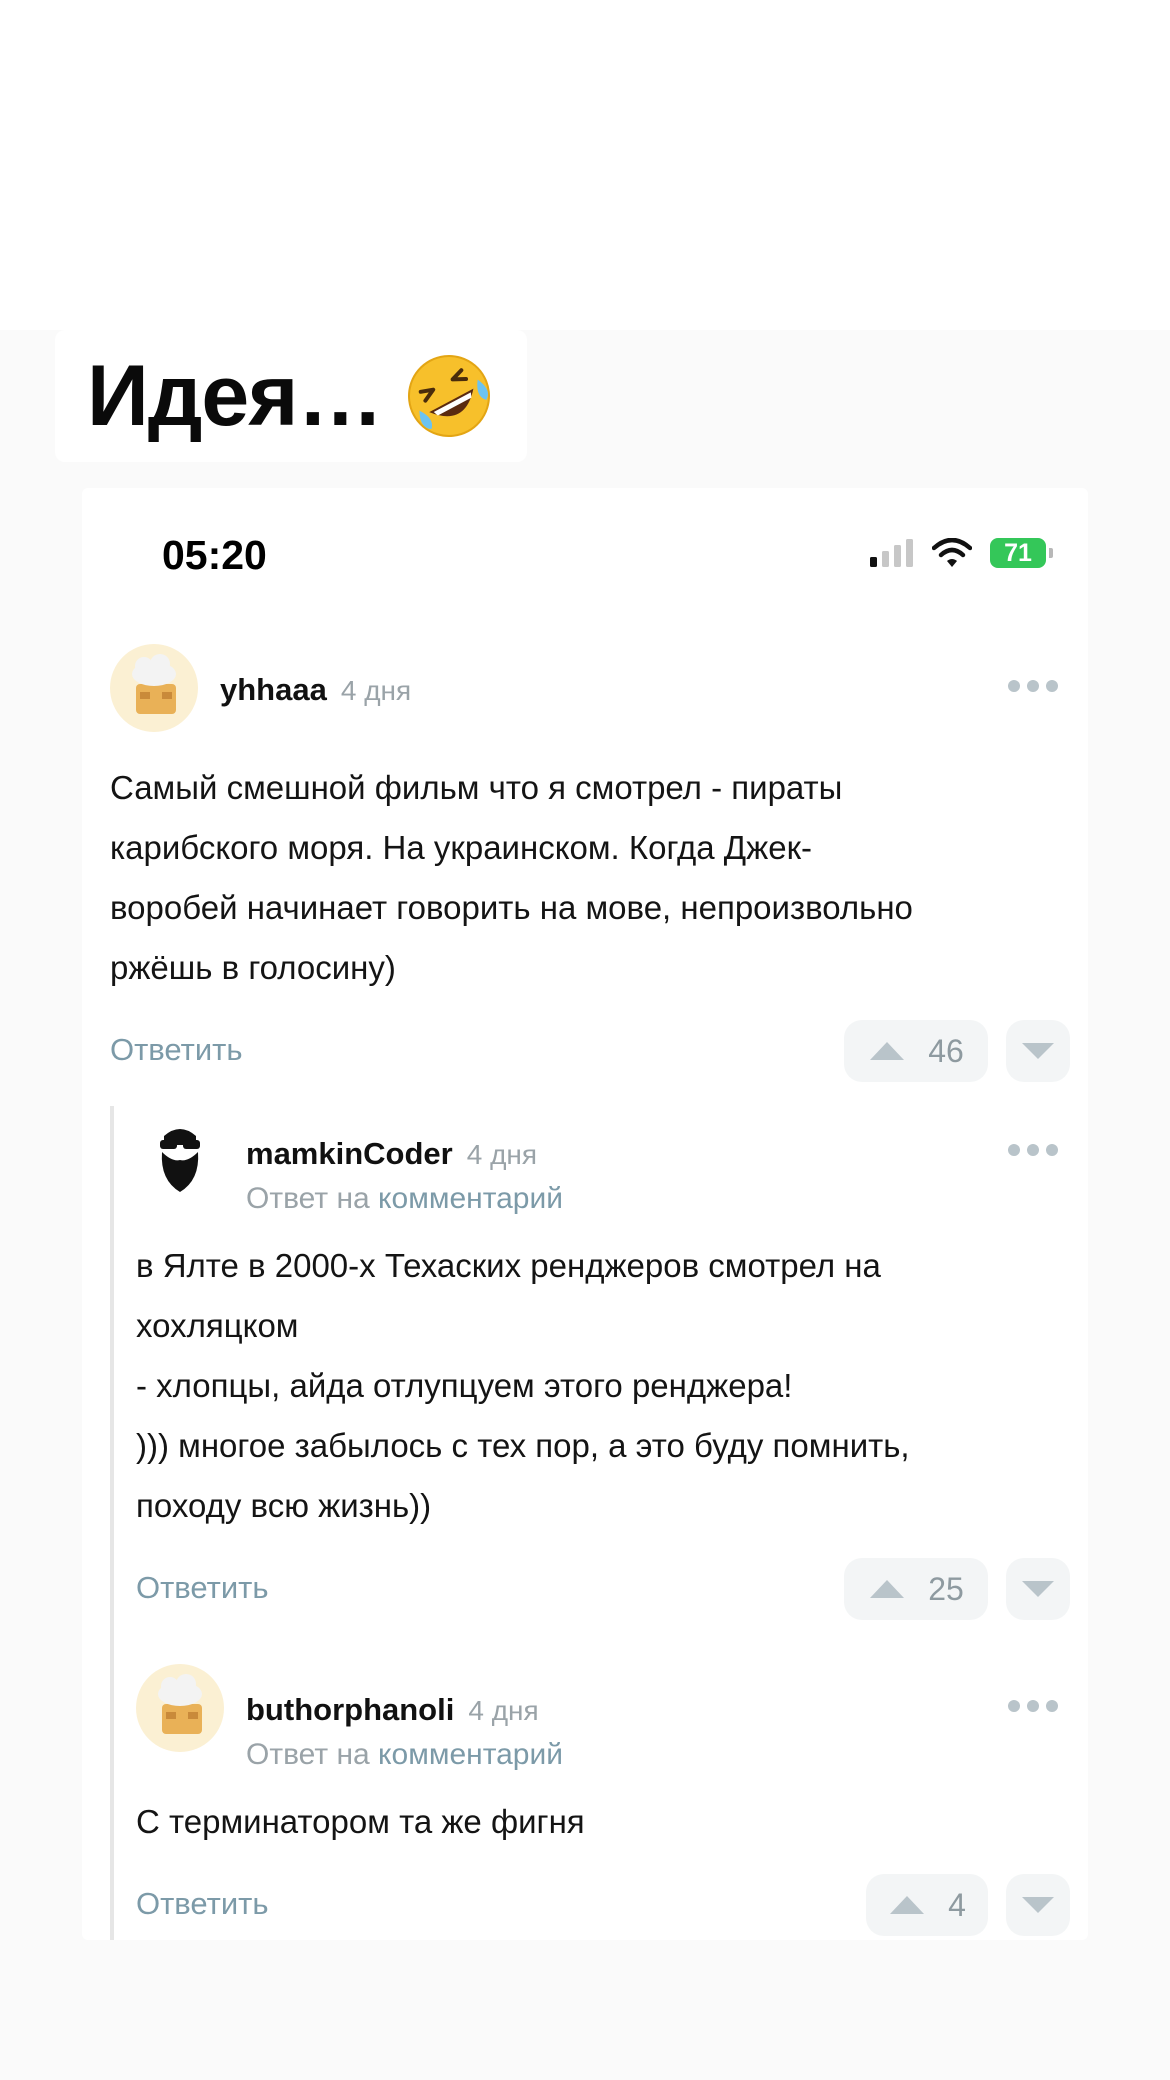 The width and height of the screenshot is (1170, 2080). I want to click on cellular-signal-icon, so click(891, 553).